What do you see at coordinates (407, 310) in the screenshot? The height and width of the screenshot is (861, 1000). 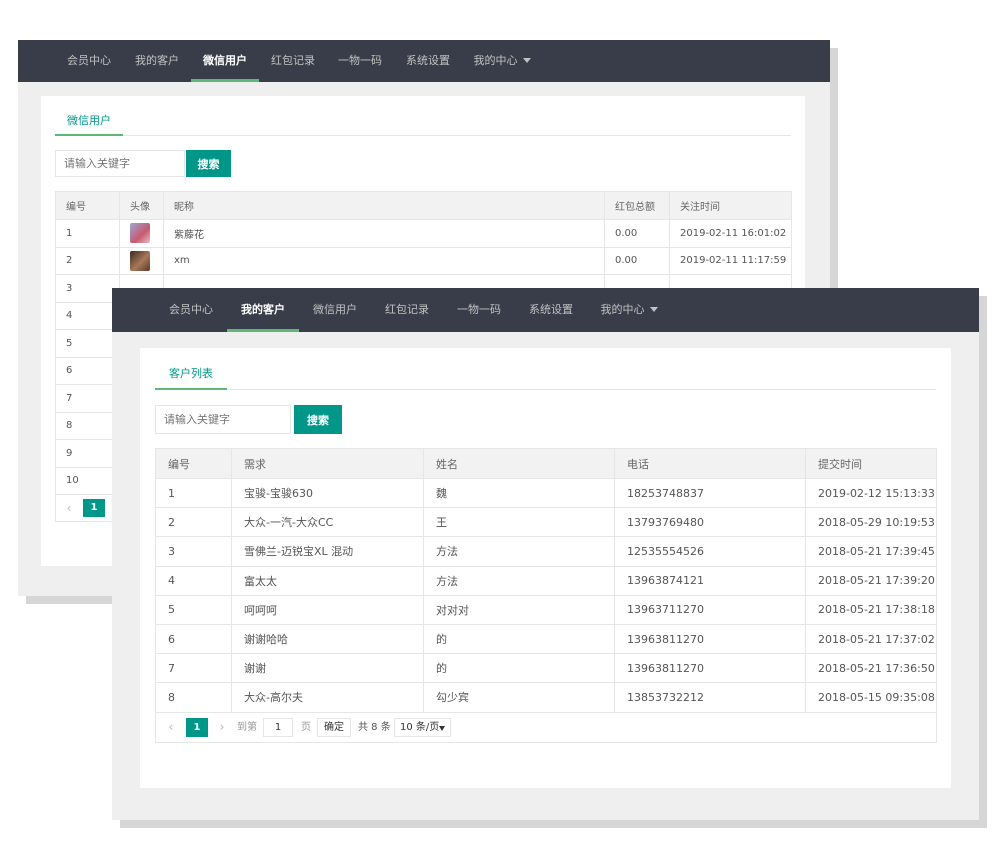 I see `front-nav-red-packets: 红包记录` at bounding box center [407, 310].